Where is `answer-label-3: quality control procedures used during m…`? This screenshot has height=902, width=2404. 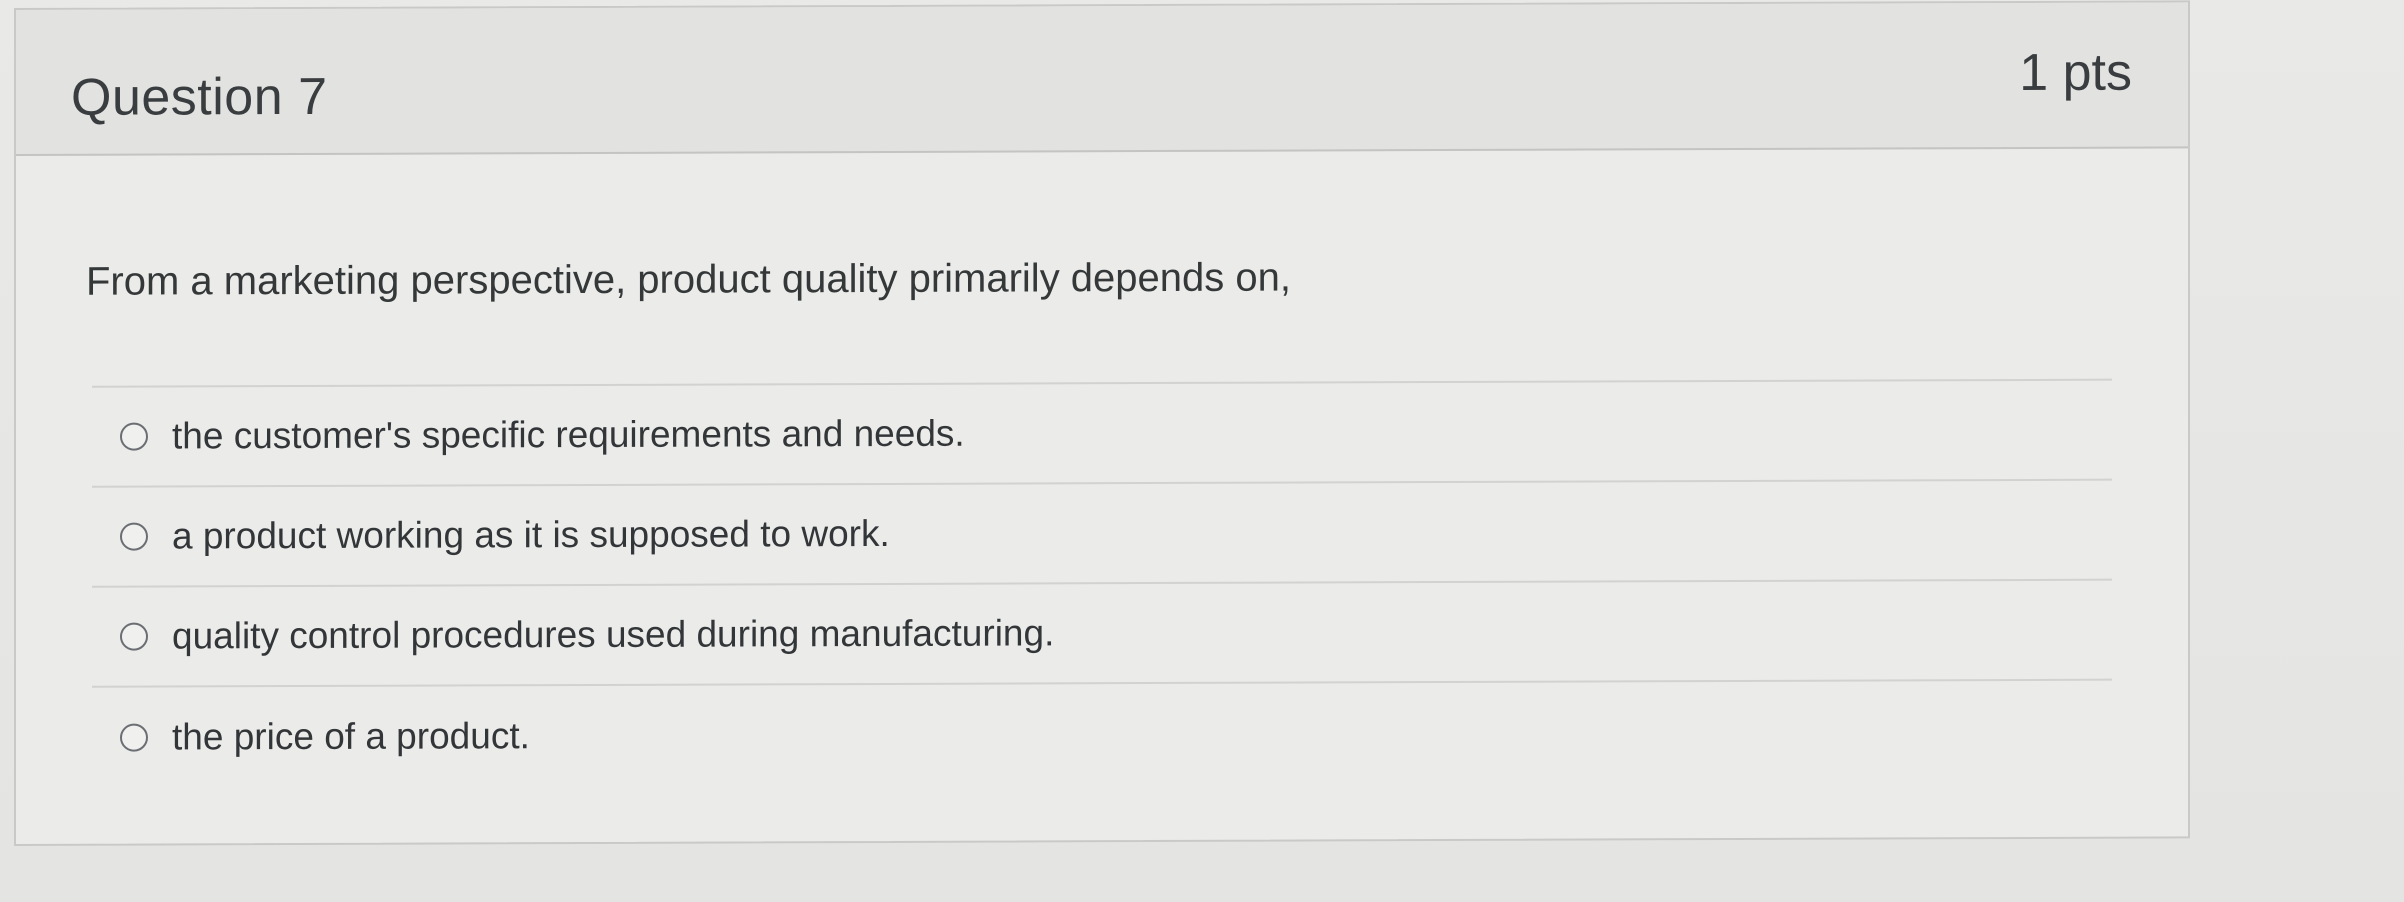
answer-label-3: quality control procedures used during m… is located at coordinates (613, 634).